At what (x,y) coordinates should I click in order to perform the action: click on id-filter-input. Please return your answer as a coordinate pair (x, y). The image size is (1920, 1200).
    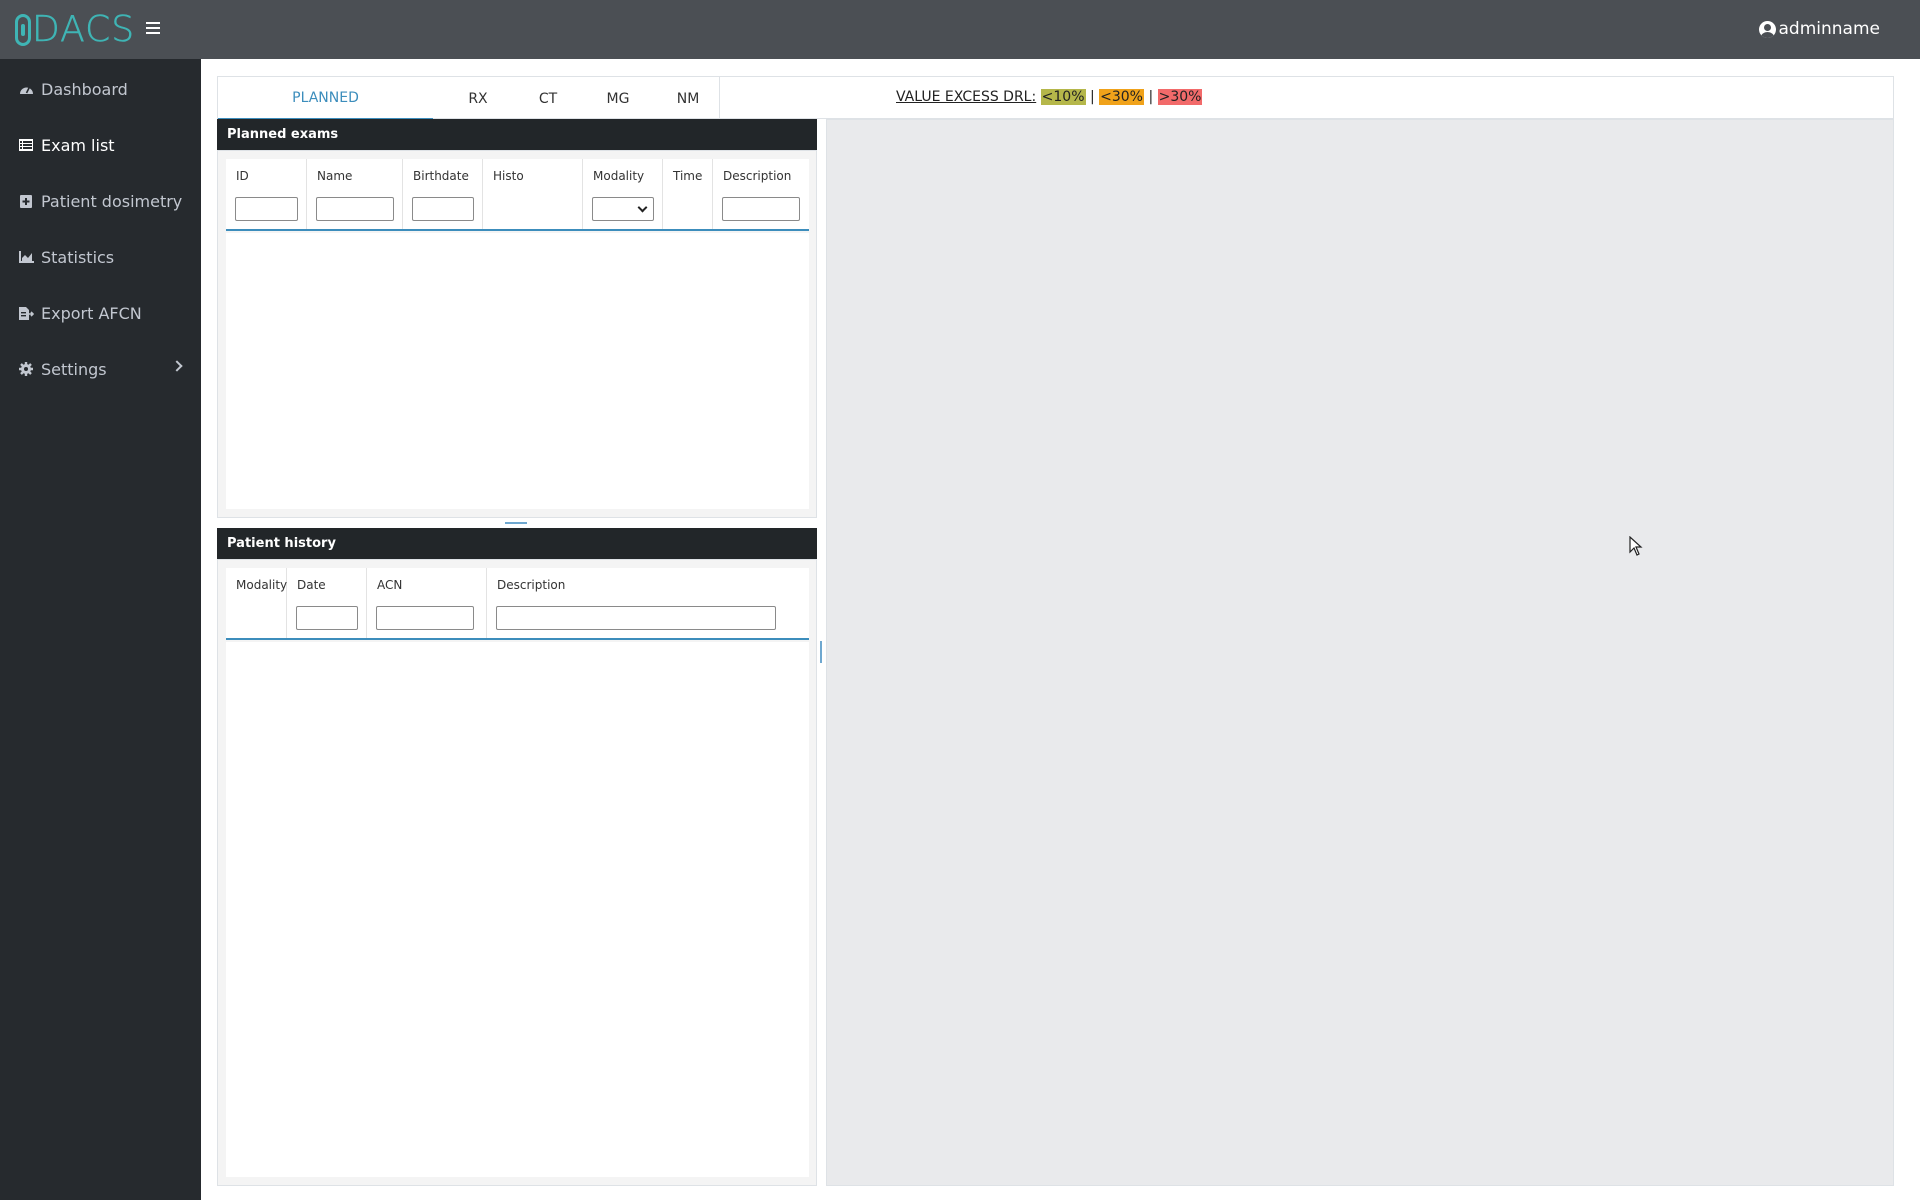
    Looking at the image, I should click on (266, 209).